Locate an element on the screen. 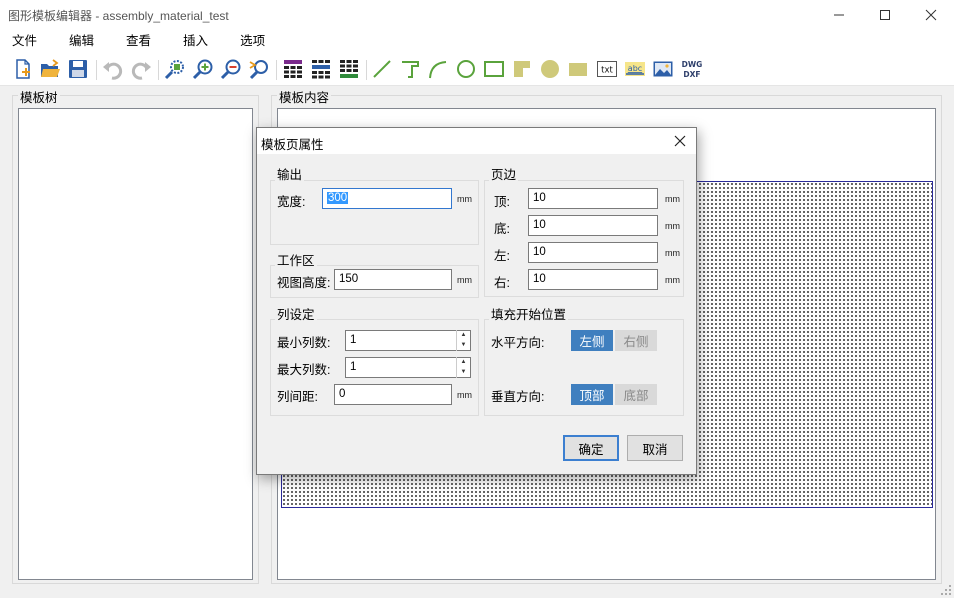 The height and width of the screenshot is (598, 954). menu-insert: 插入 is located at coordinates (195, 41).